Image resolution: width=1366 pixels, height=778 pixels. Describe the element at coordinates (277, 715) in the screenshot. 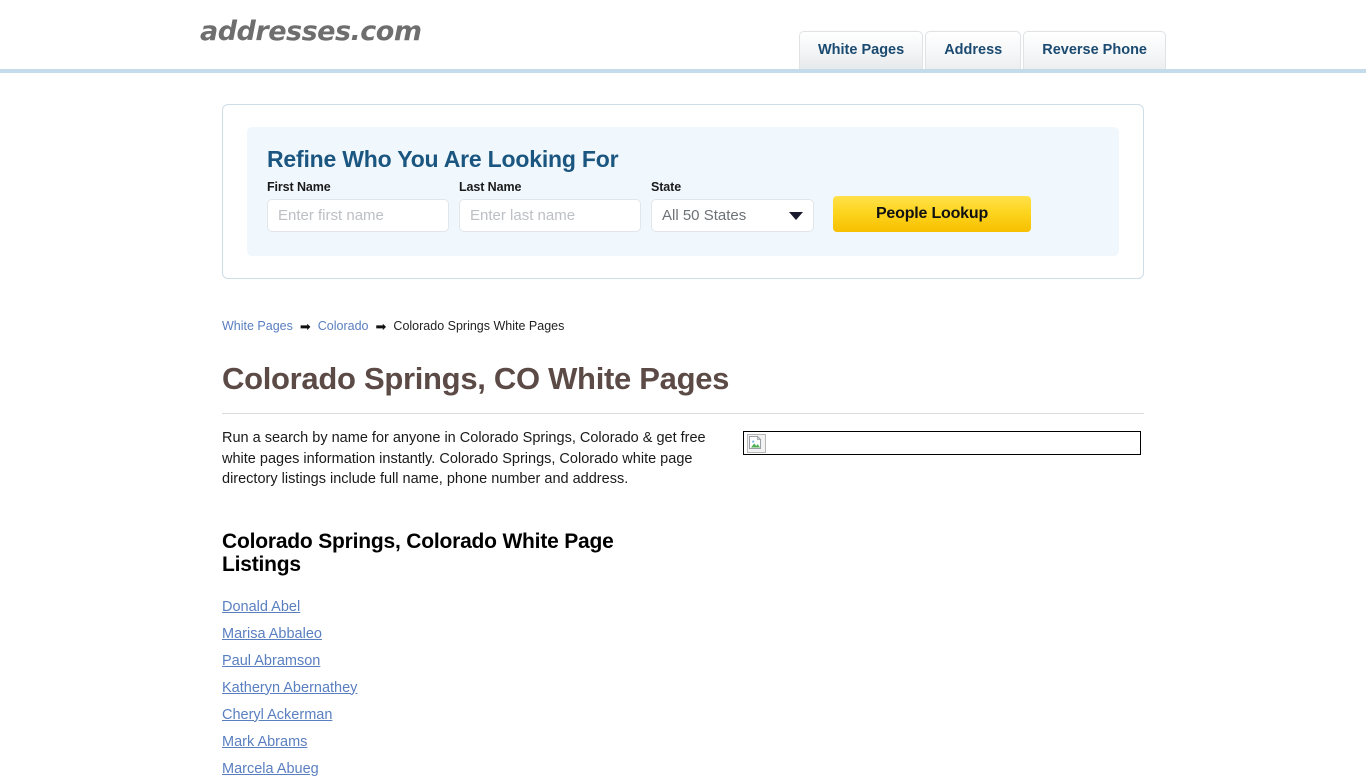

I see `listing-link: Cheryl Ackerman` at that location.